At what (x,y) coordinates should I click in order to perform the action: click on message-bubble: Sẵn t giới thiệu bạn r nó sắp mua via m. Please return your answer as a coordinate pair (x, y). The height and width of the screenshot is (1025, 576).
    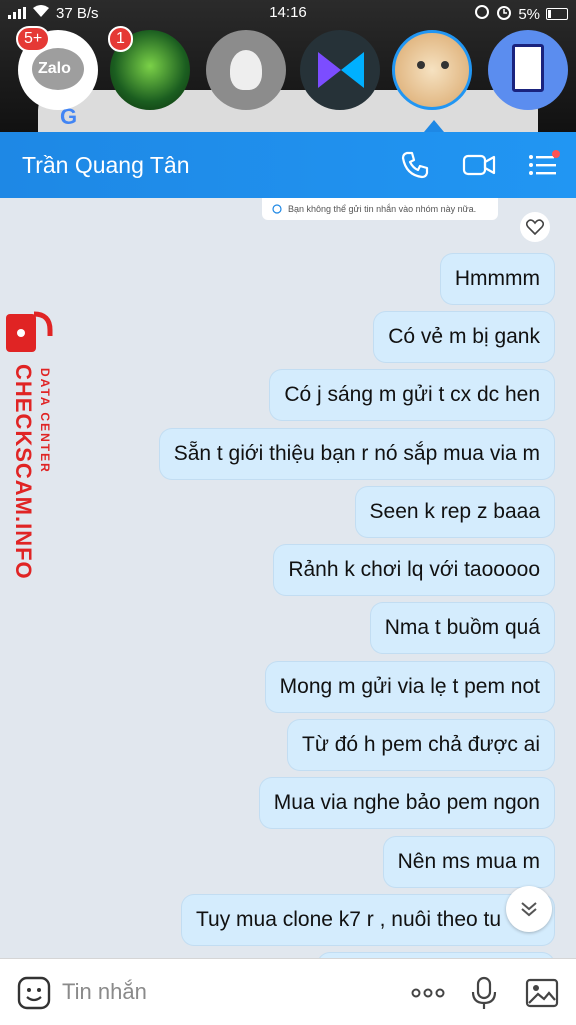
    Looking at the image, I should click on (356, 454).